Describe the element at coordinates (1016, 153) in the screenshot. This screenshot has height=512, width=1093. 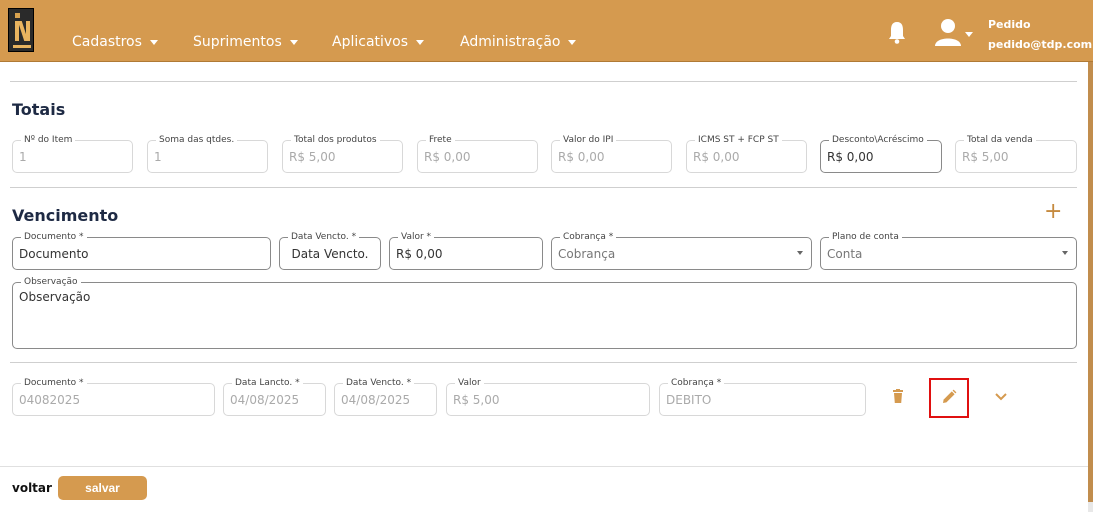
I see `field-total-venda: Total da venda R$ 5,00` at that location.